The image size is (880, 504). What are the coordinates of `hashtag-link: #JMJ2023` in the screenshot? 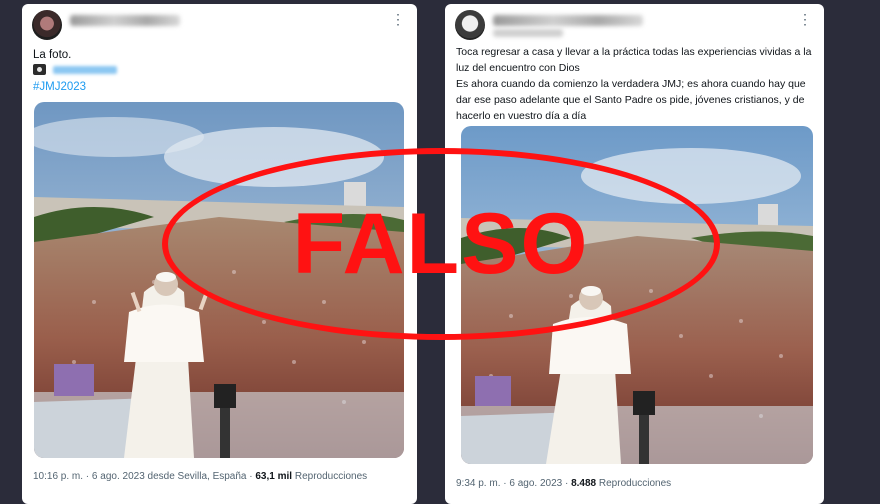 It's located at (220, 87).